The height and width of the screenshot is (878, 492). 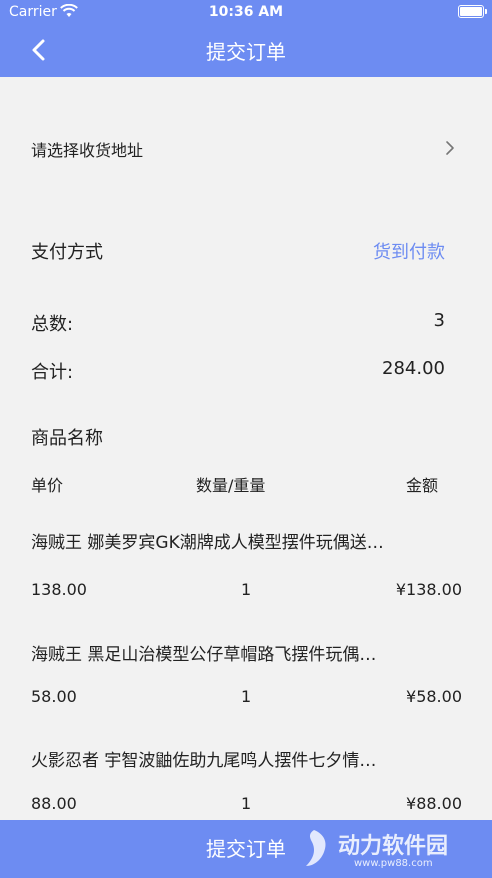 What do you see at coordinates (393, 846) in the screenshot?
I see `watermark-text: 动力软件园` at bounding box center [393, 846].